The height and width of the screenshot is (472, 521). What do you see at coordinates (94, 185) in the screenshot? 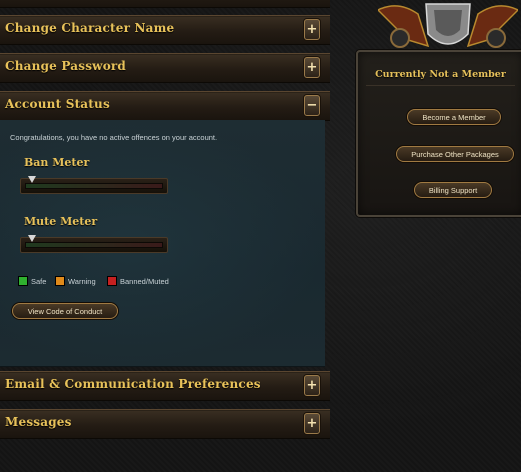
I see `ban-meter` at bounding box center [94, 185].